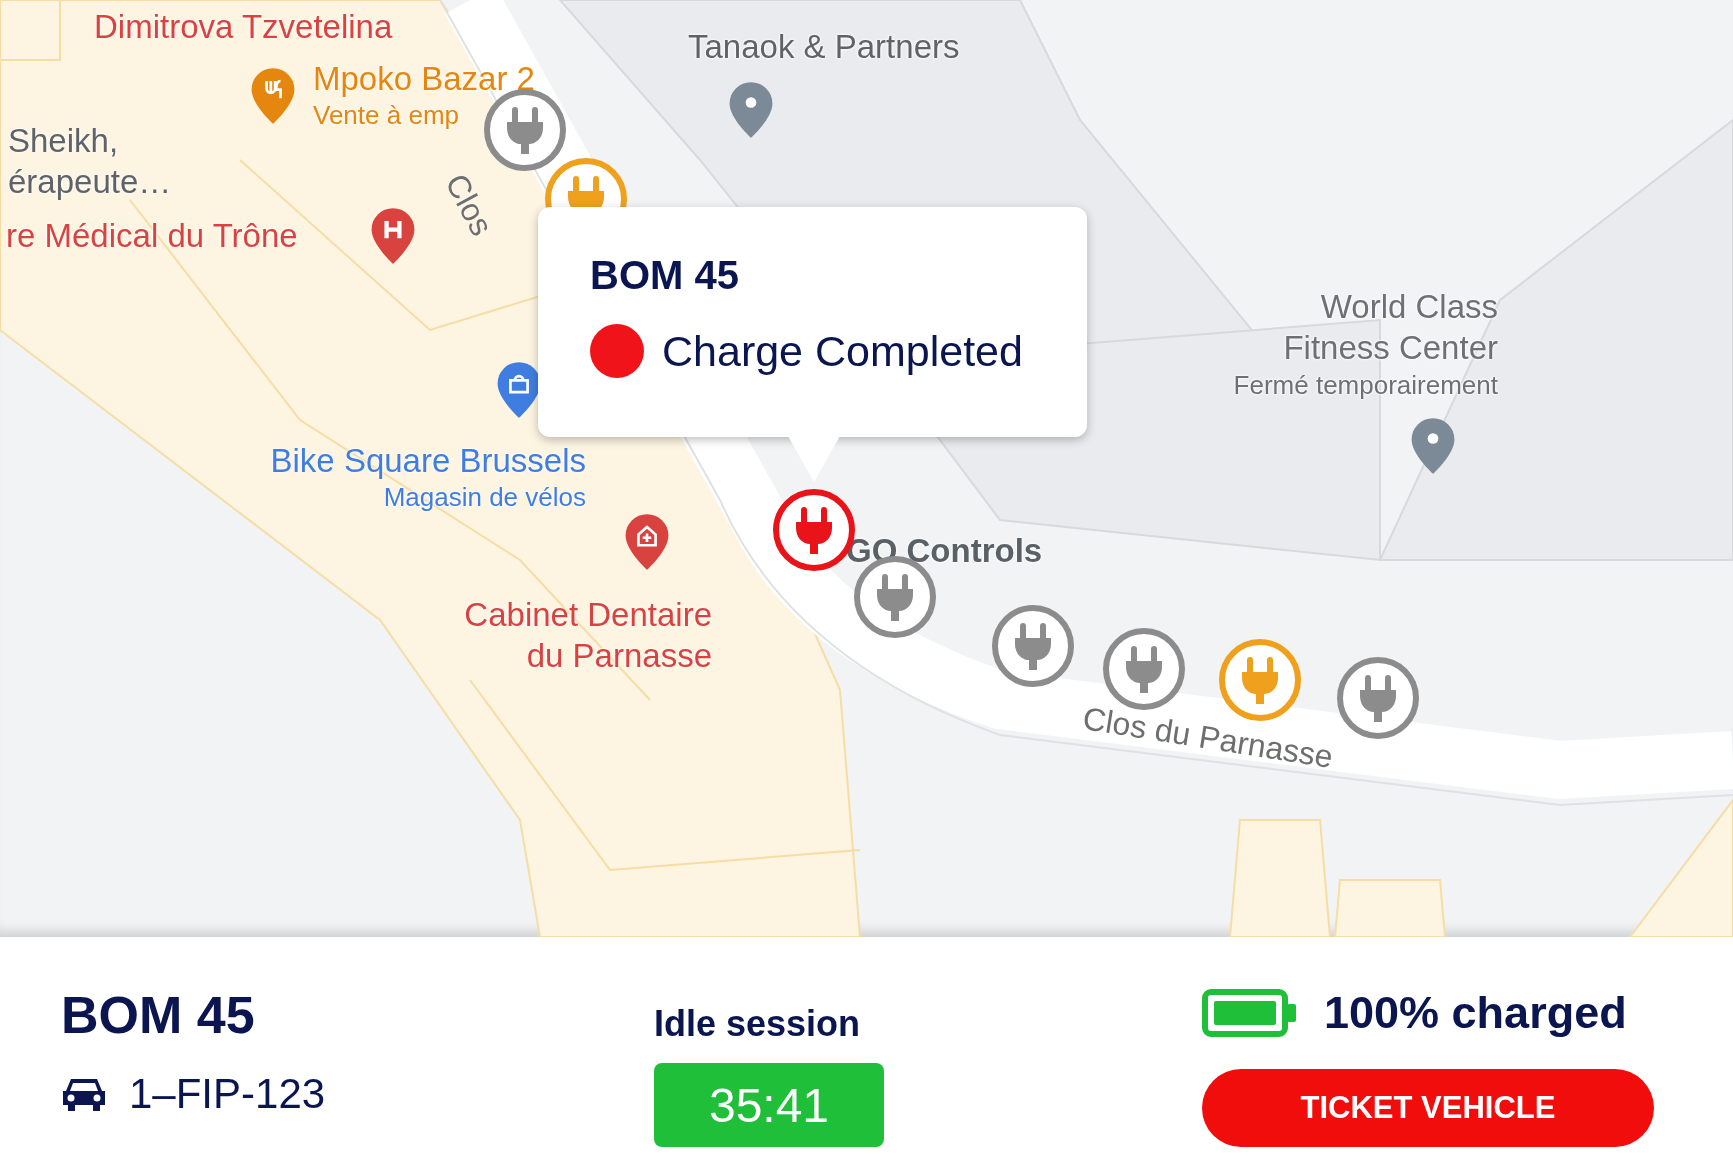  I want to click on building-footprint, so click(30, 30).